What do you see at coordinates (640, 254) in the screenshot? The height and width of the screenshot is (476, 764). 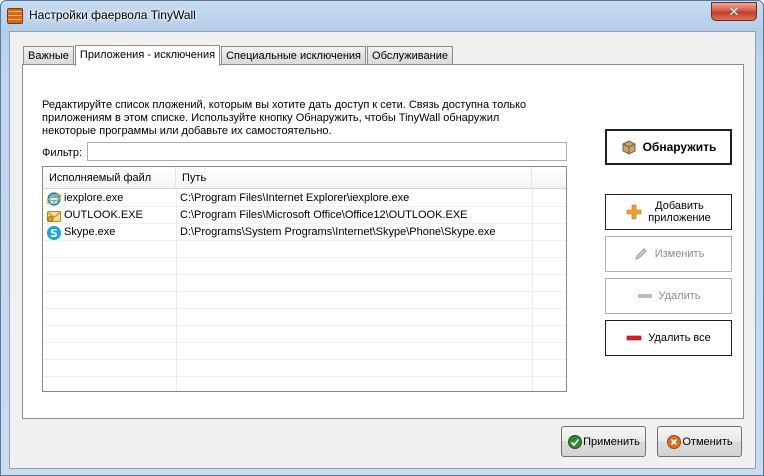 I see `pencil-icon` at bounding box center [640, 254].